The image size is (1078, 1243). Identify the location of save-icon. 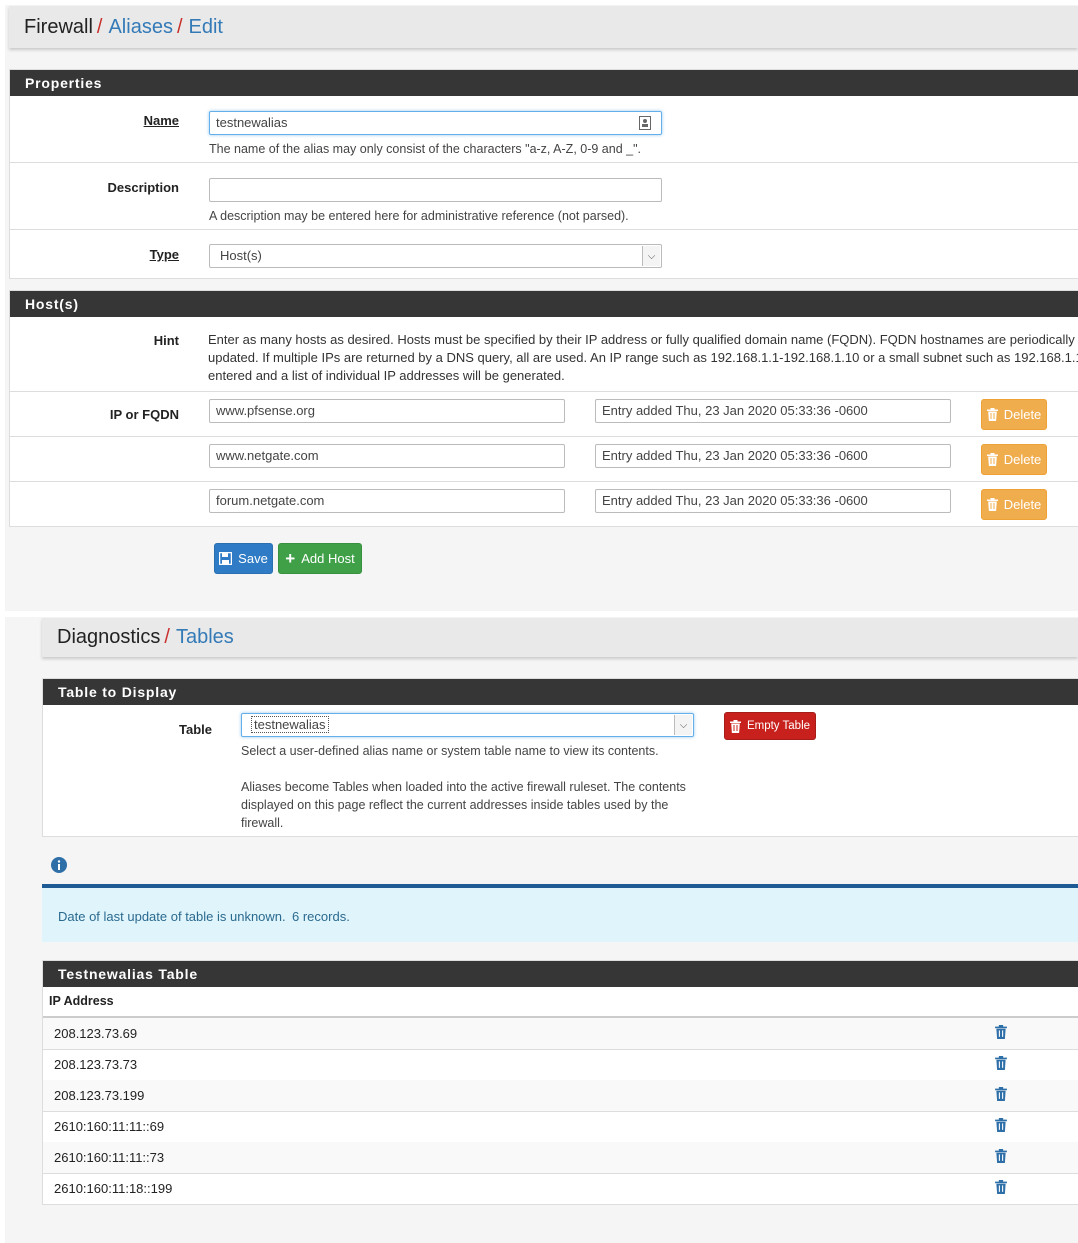
(226, 558).